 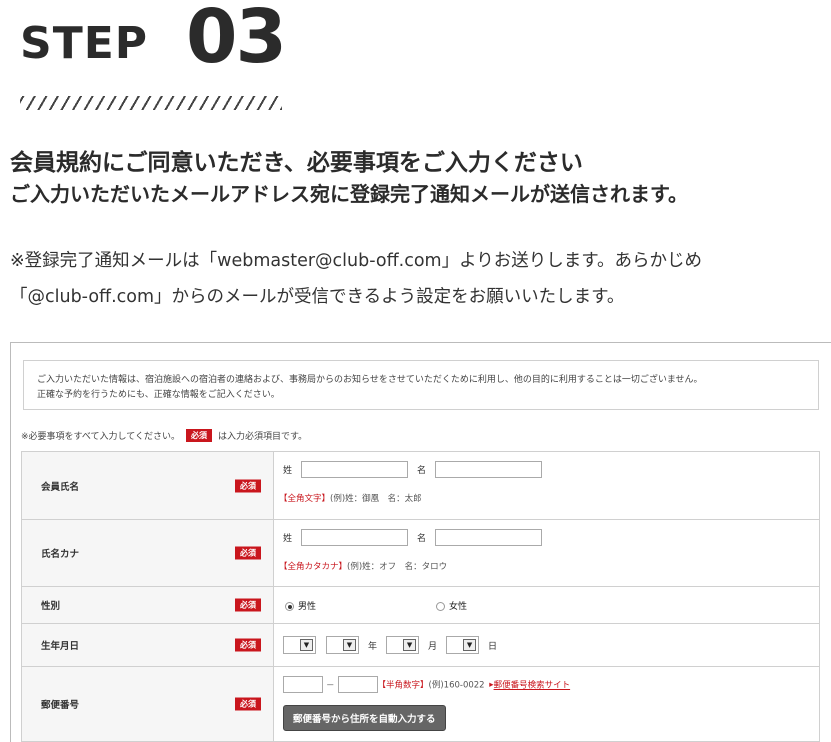 I want to click on name-hint-format: 【全角文字】, so click(x=305, y=499).